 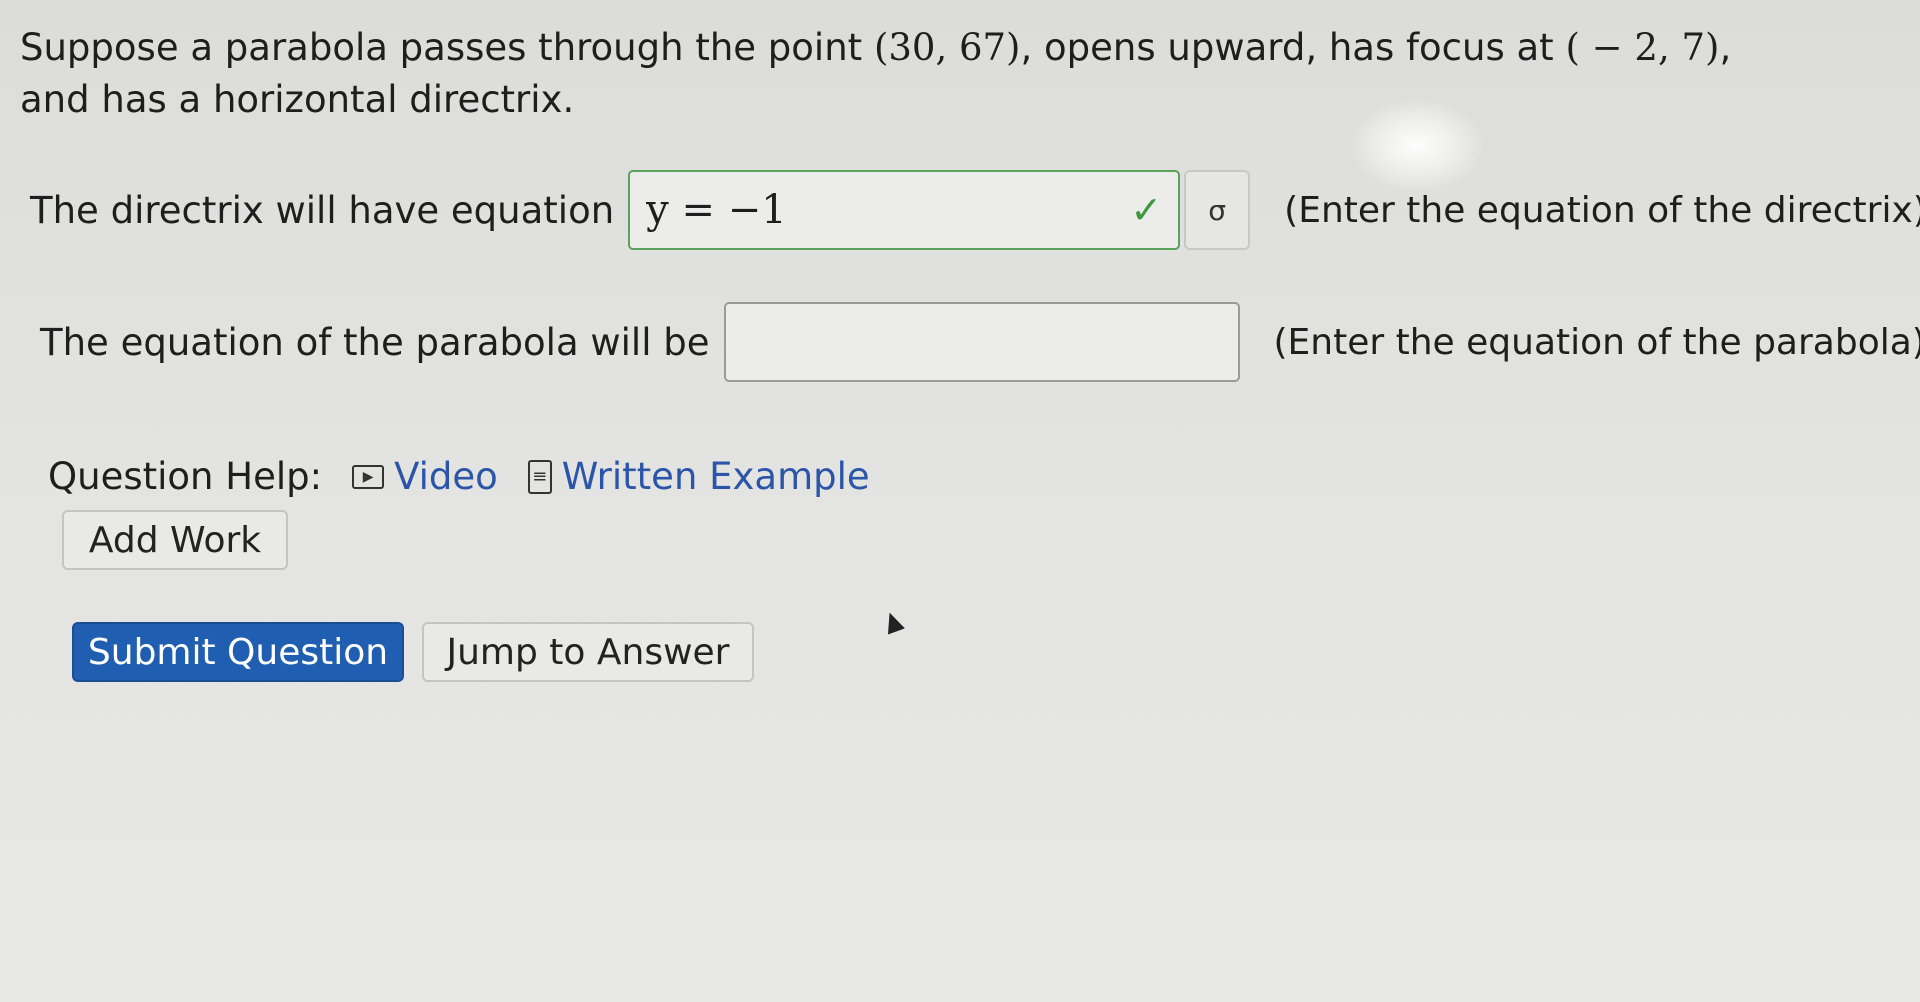 I want to click on point-value: (30, 67), so click(x=947, y=47).